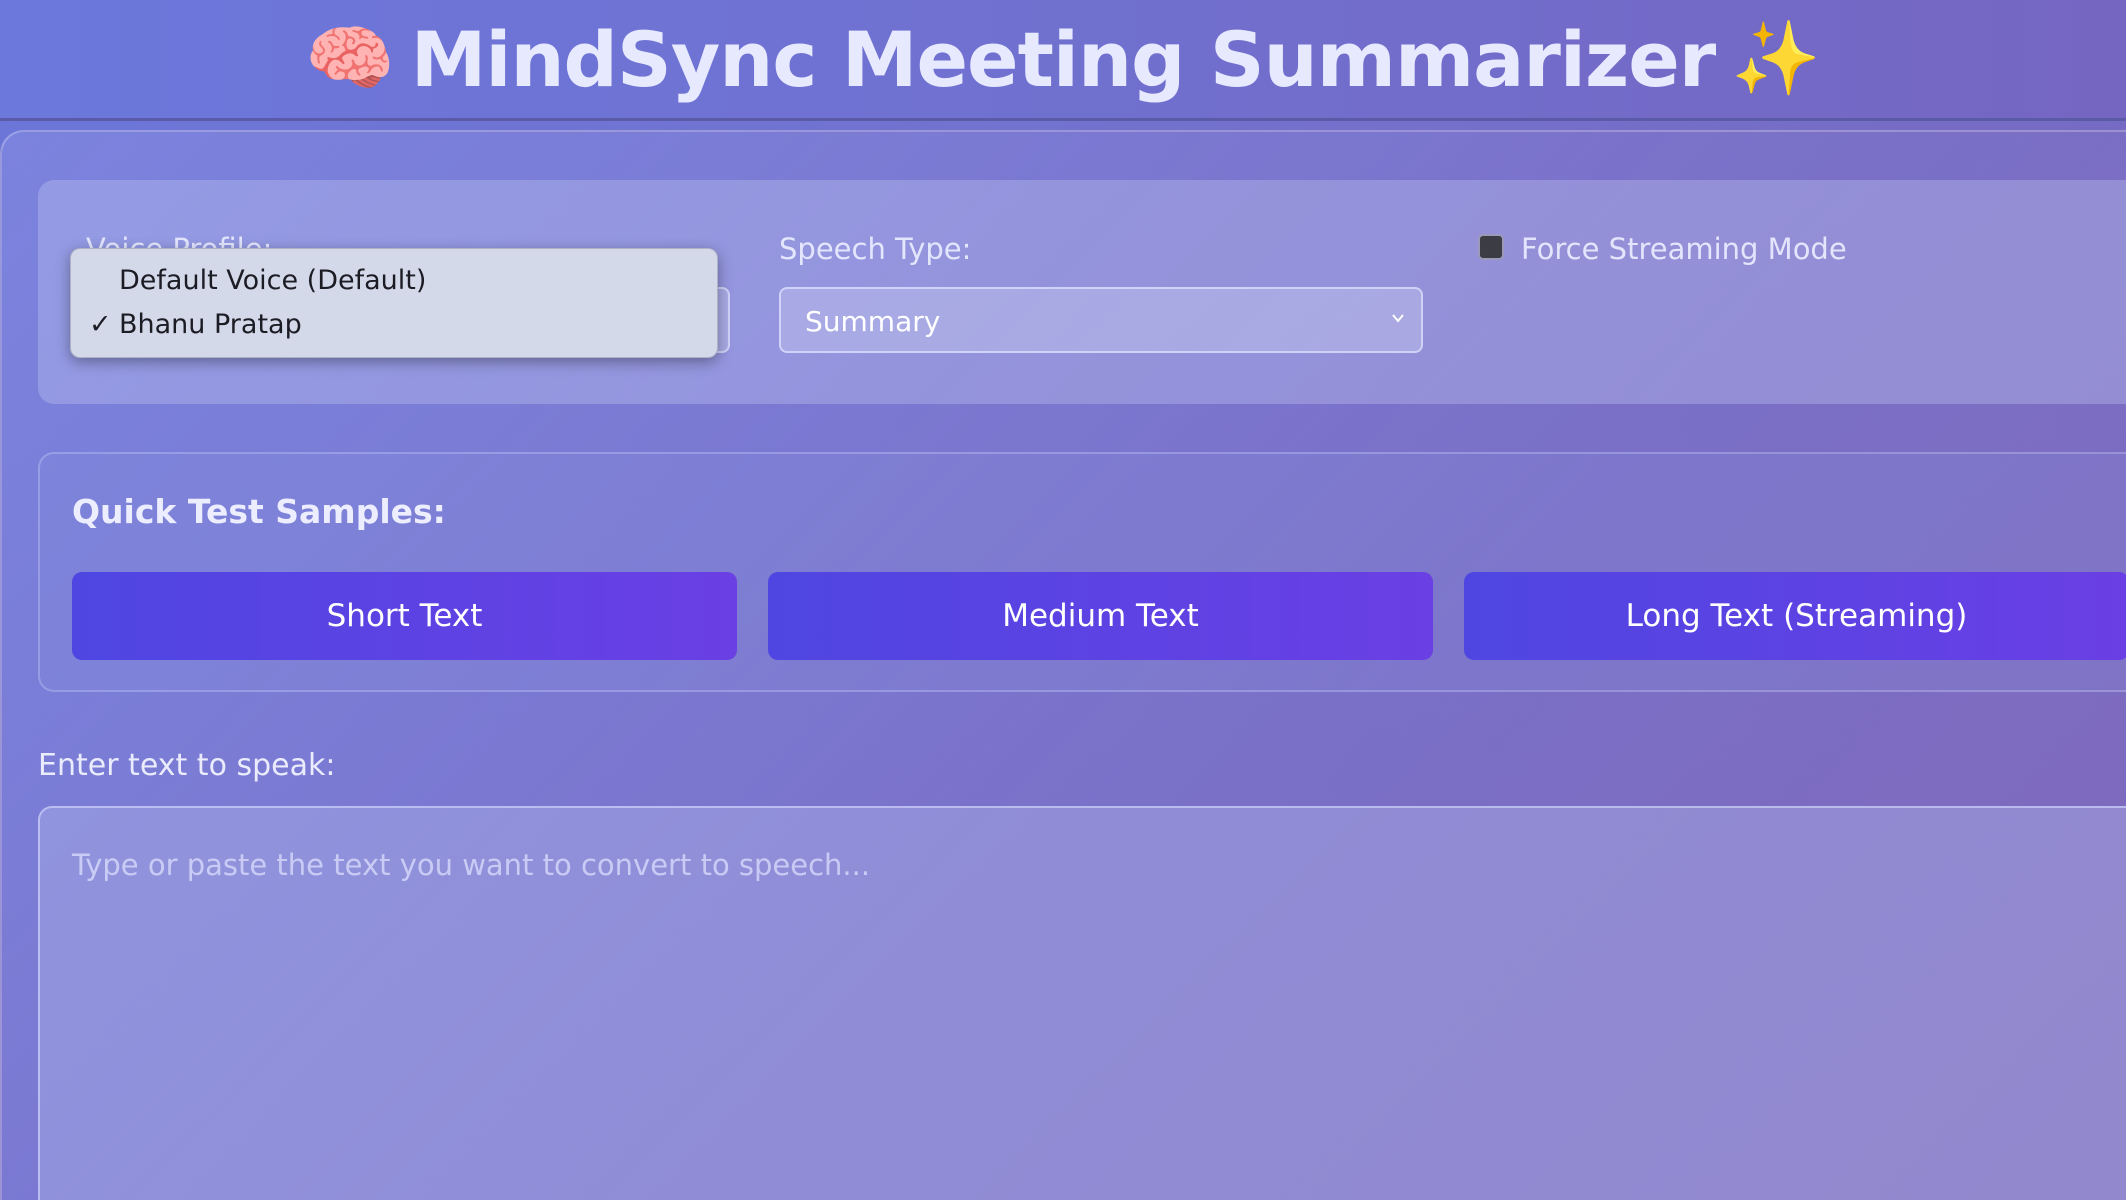 The height and width of the screenshot is (1200, 2126). I want to click on long-text-button: Long Text (Streaming), so click(1795, 616).